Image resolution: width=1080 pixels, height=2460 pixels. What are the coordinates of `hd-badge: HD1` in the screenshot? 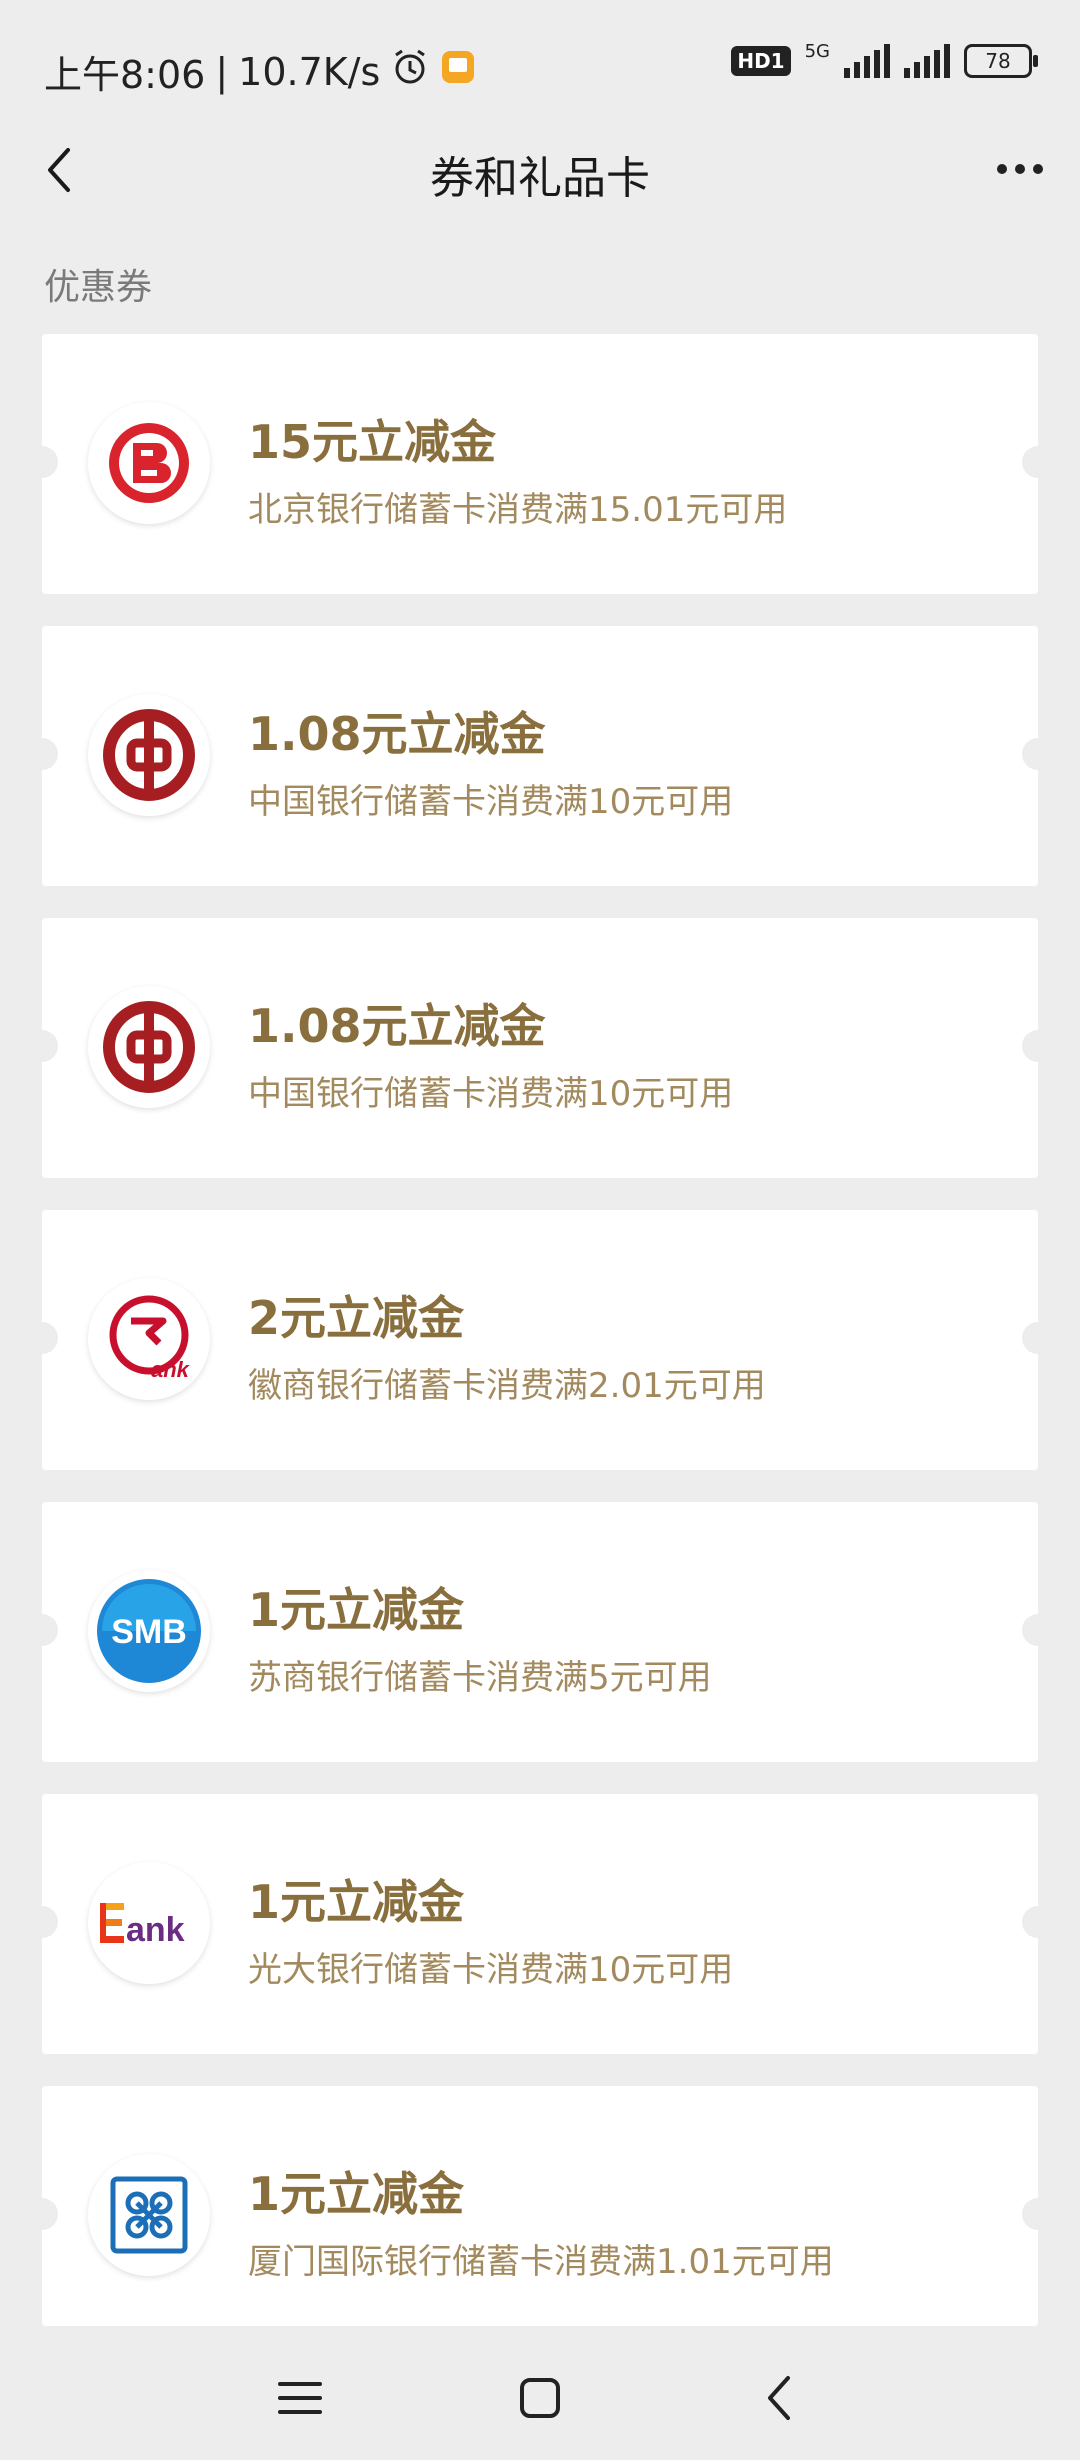 It's located at (761, 61).